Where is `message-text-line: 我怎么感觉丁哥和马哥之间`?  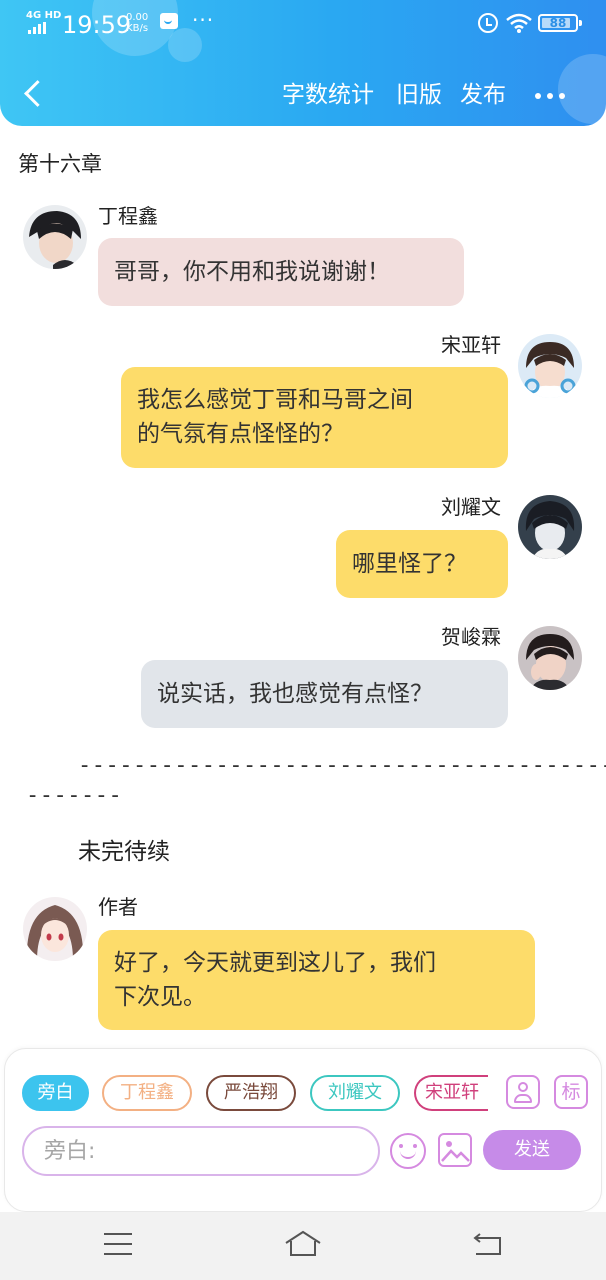
message-text-line: 我怎么感觉丁哥和马哥之间 is located at coordinates (275, 400).